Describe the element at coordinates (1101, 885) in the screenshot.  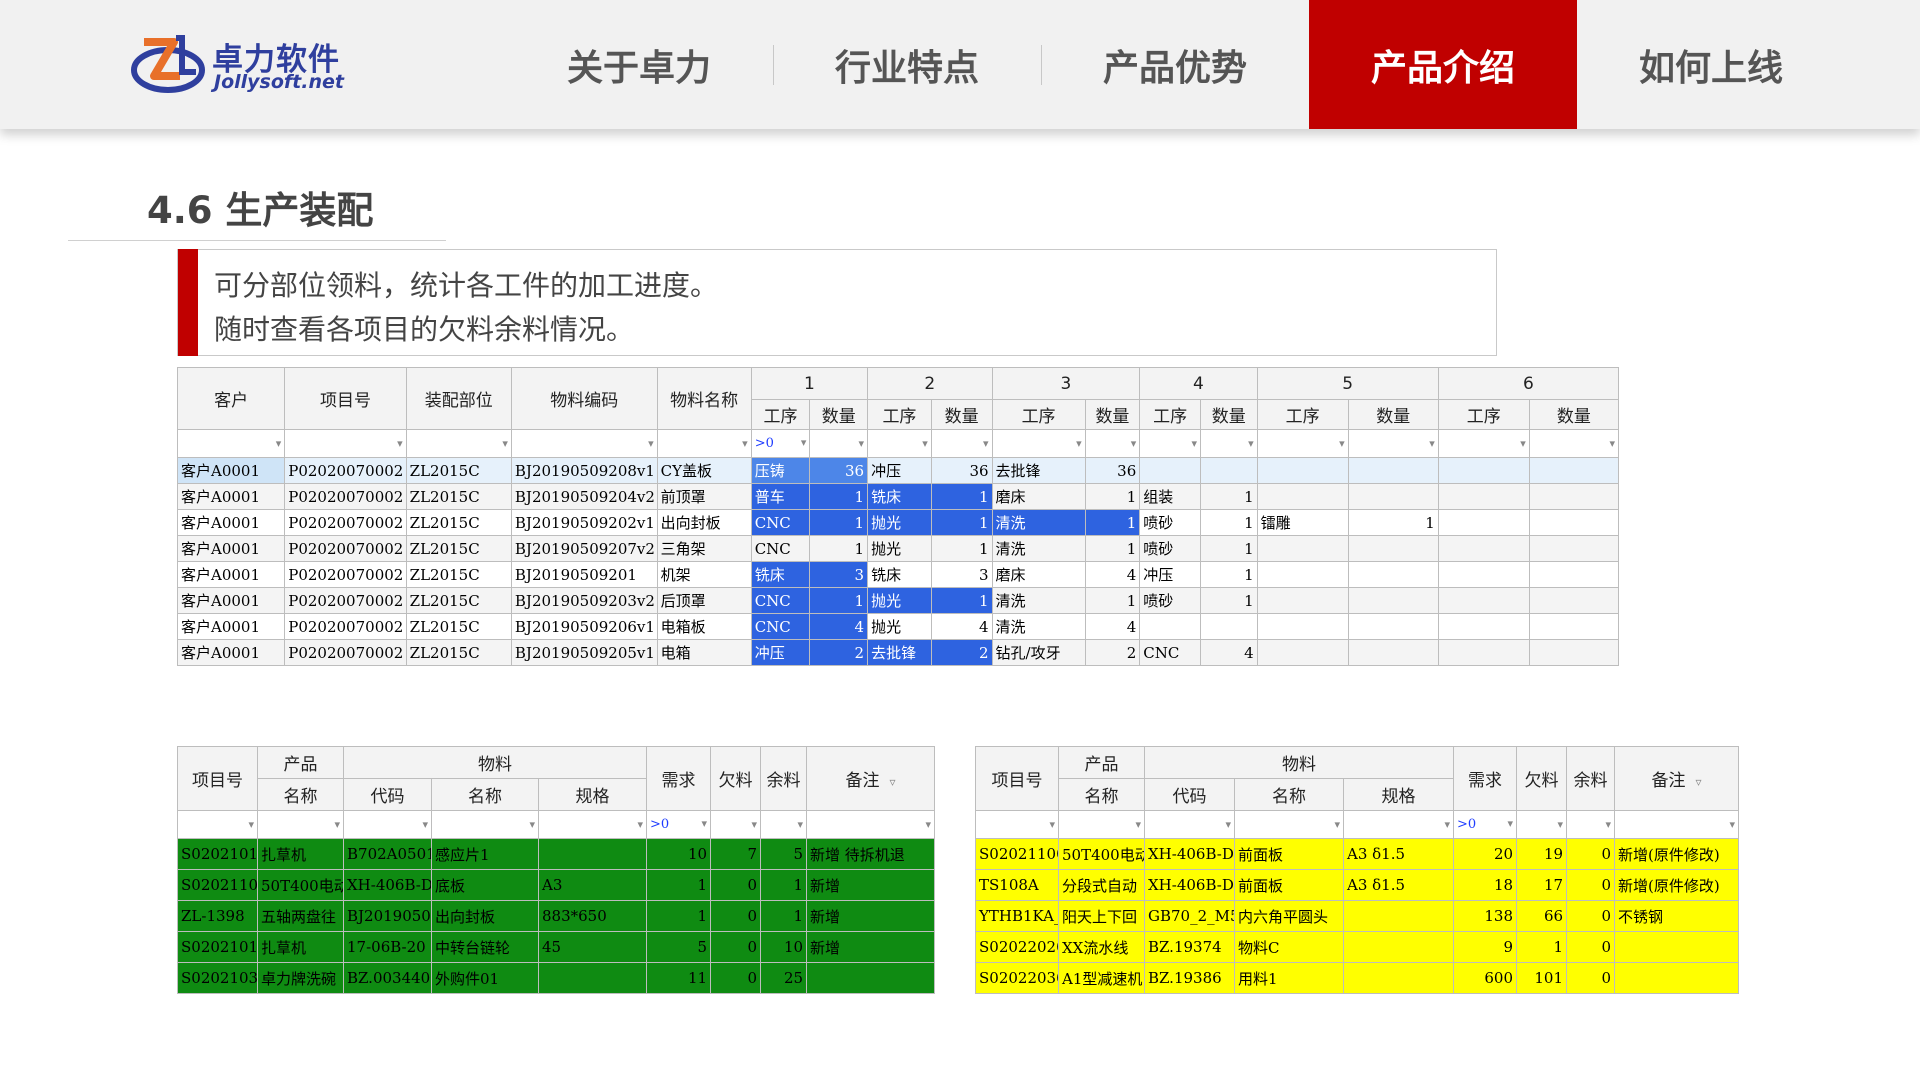
I see `table-cell: 分段式自动` at that location.